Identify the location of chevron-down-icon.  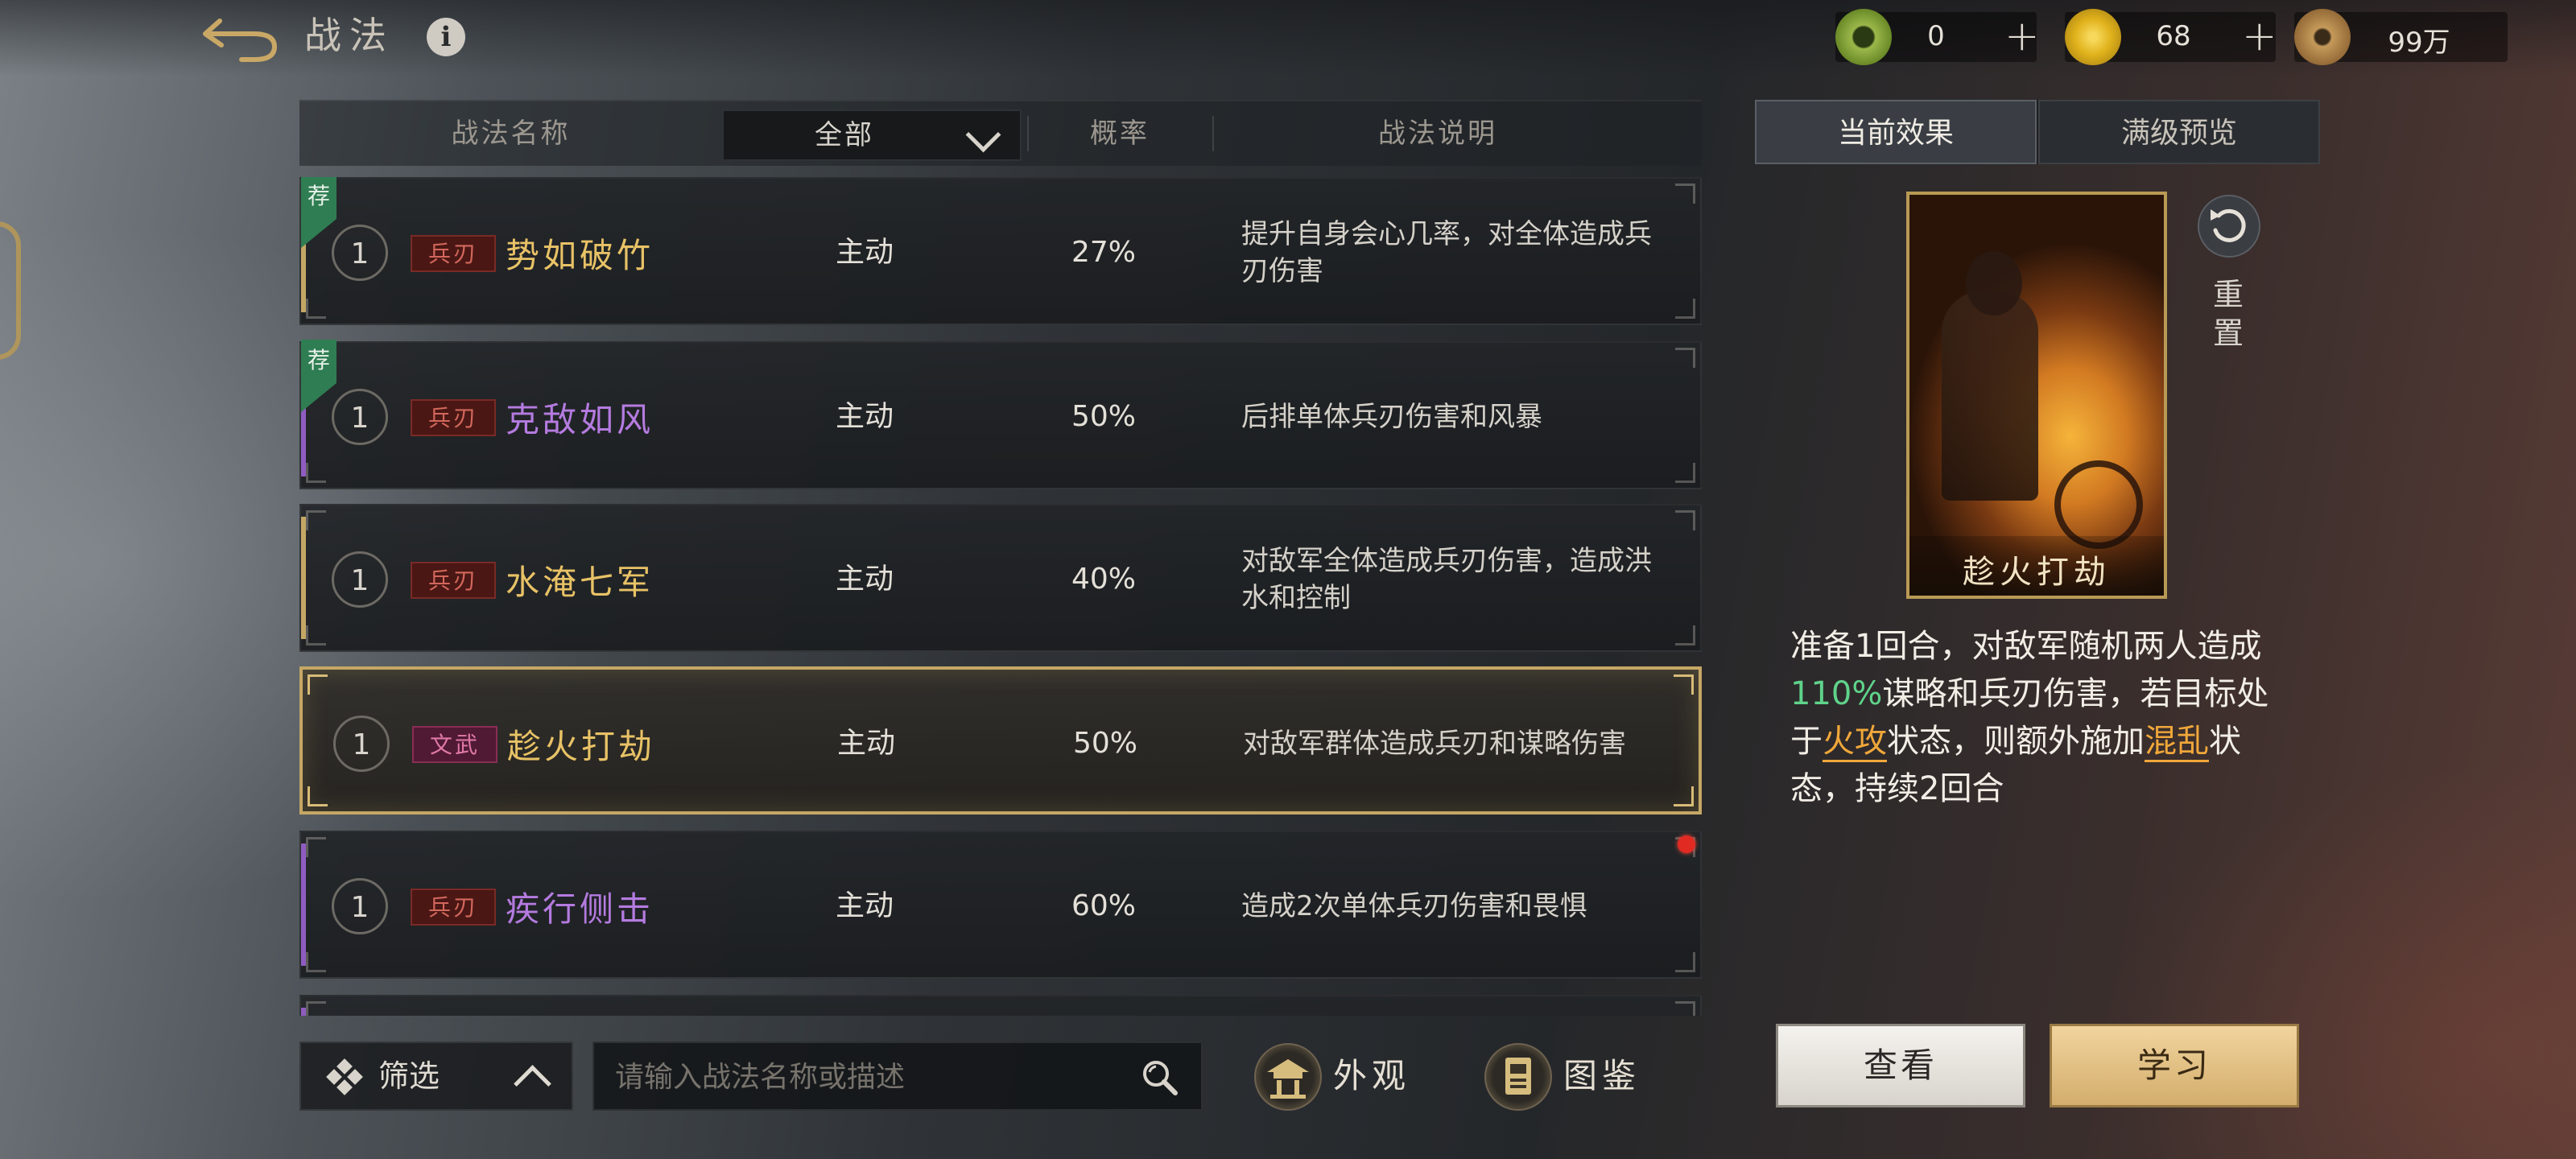
(983, 135).